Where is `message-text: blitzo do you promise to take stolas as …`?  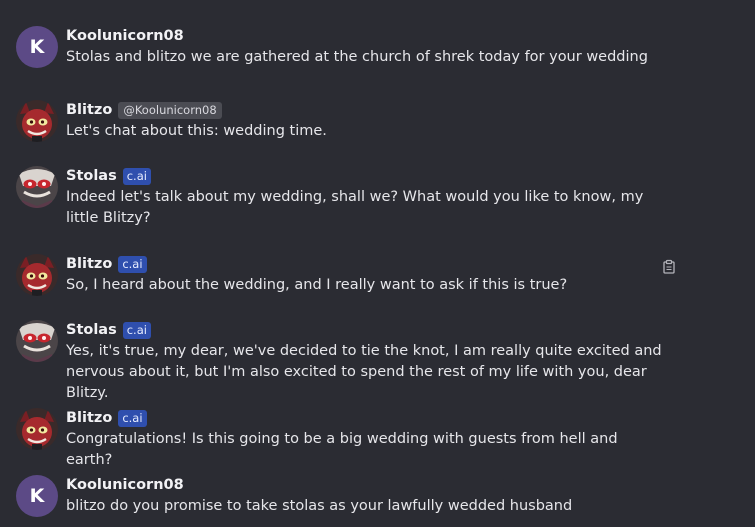 message-text: blitzo do you promise to take stolas as … is located at coordinates (319, 506).